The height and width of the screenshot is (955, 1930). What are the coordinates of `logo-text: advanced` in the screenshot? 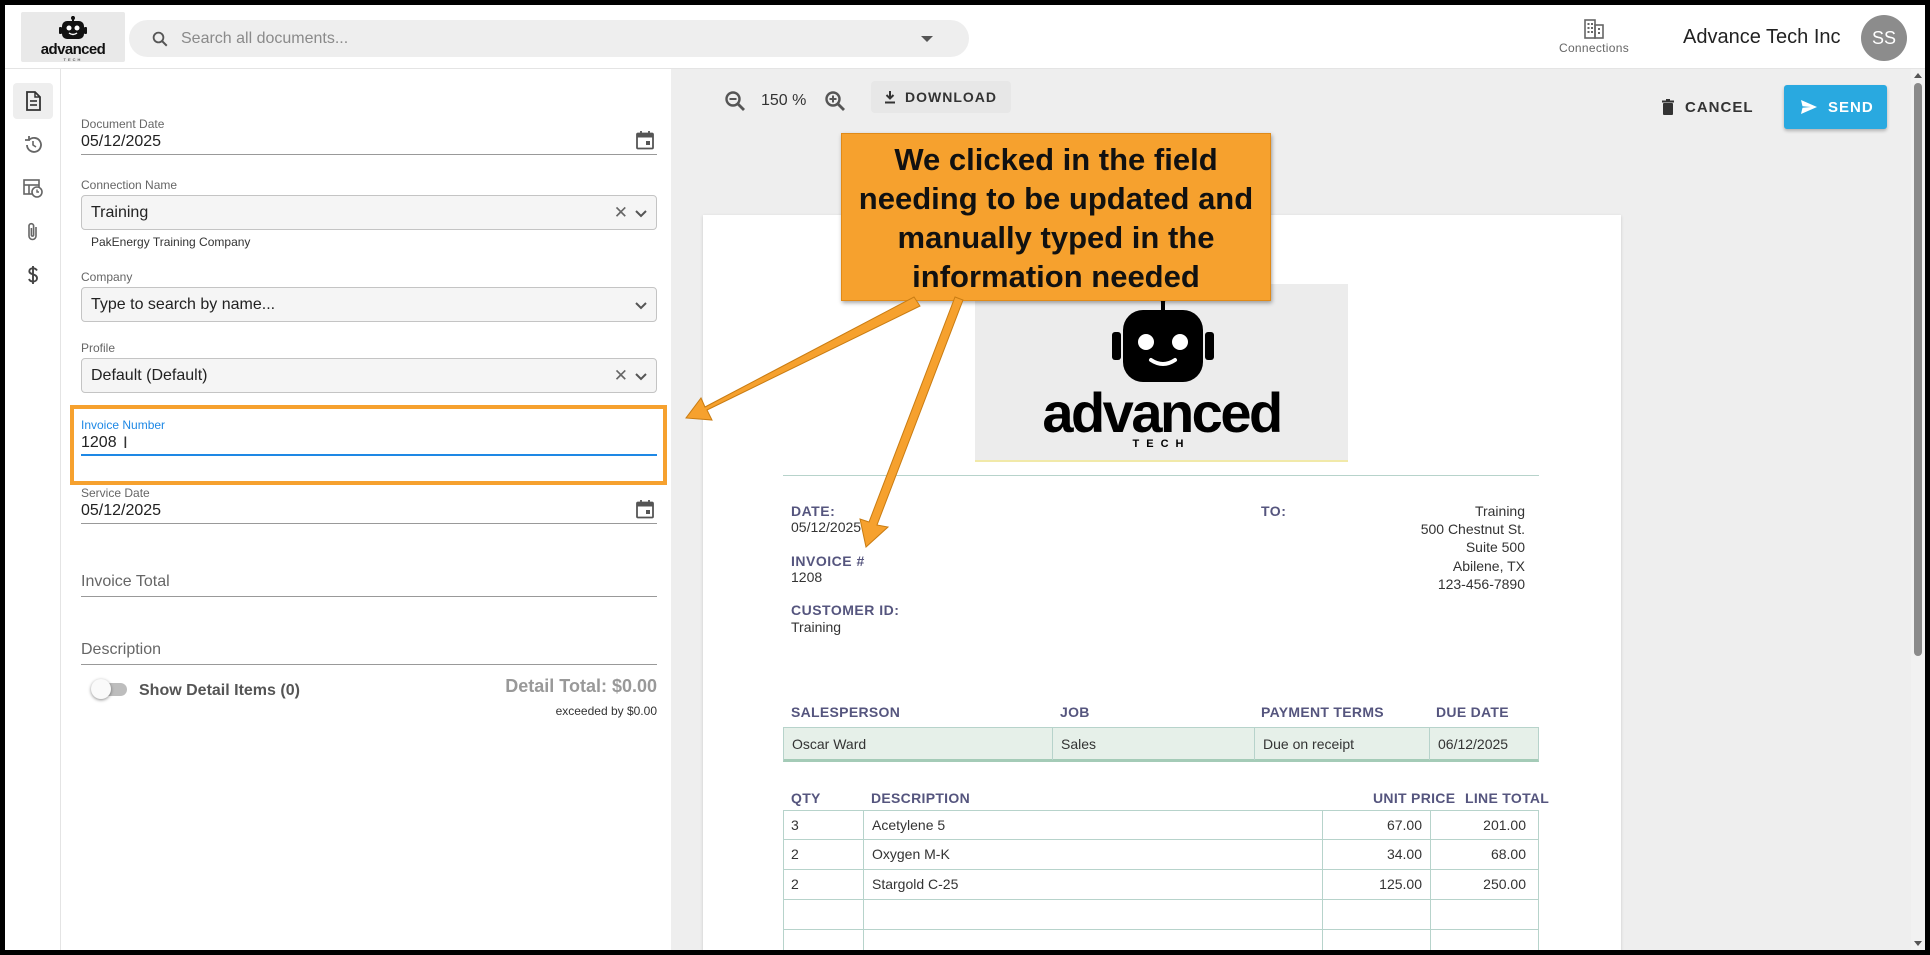 It's located at (73, 49).